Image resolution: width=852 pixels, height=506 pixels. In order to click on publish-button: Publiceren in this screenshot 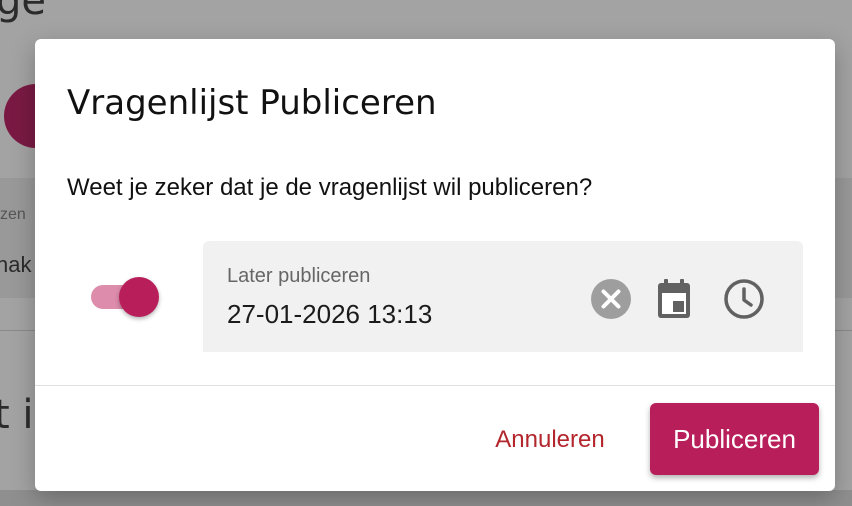, I will do `click(734, 439)`.